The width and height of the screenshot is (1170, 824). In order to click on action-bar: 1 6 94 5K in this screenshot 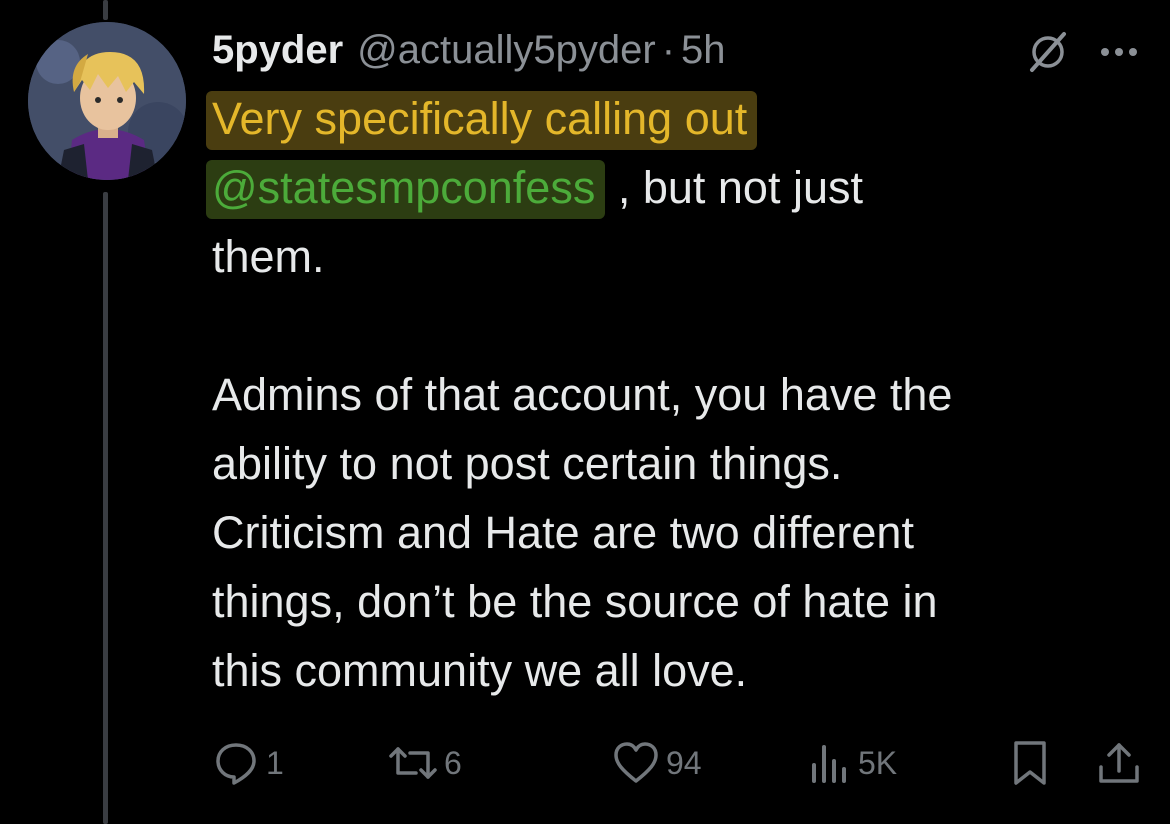, I will do `click(682, 763)`.